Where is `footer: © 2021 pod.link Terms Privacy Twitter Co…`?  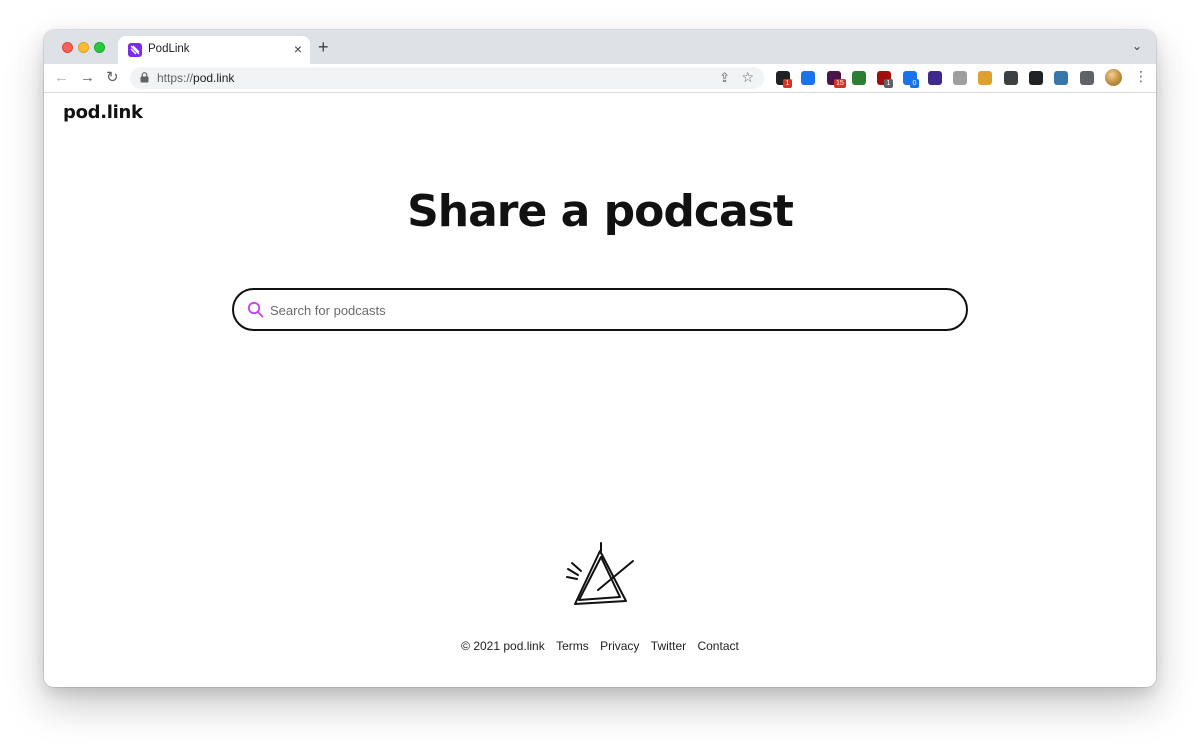
footer: © 2021 pod.link Terms Privacy Twitter Co… is located at coordinates (600, 646).